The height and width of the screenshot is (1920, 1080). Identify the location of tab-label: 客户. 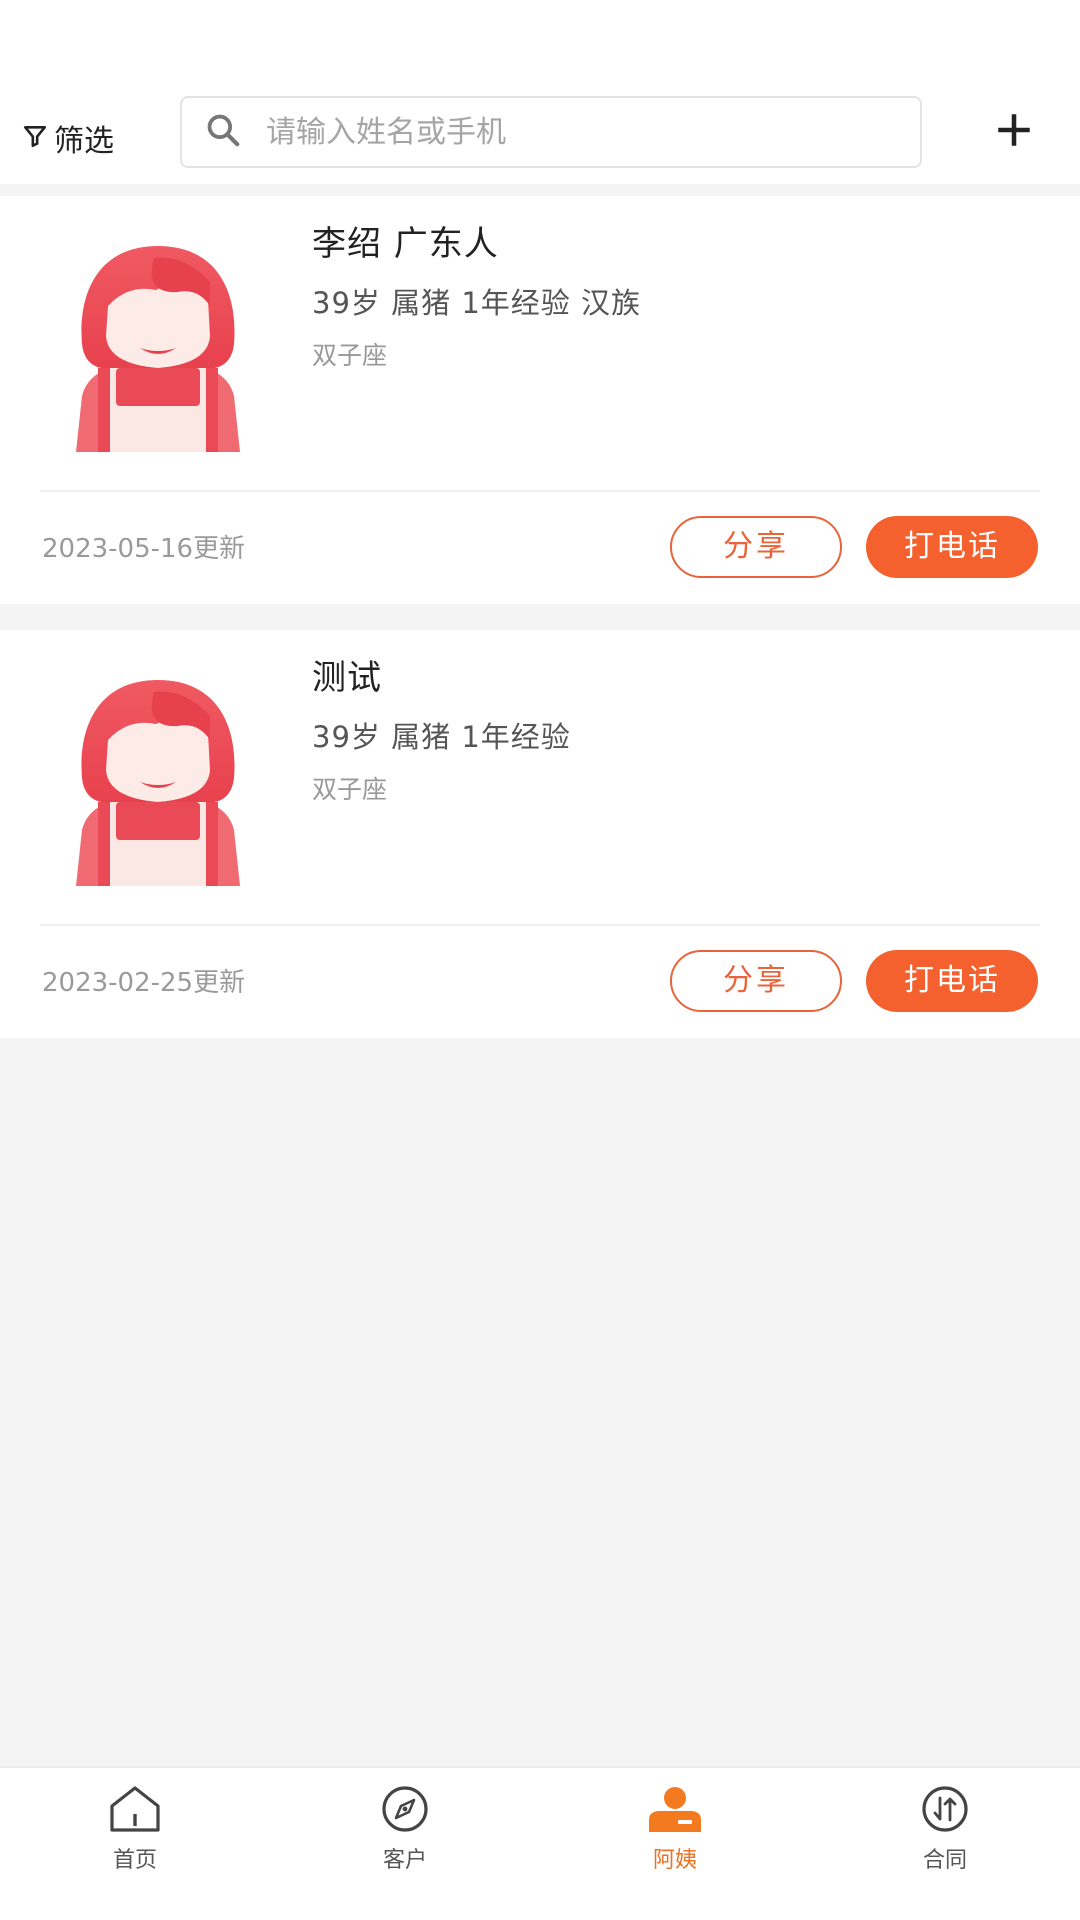
(404, 1860).